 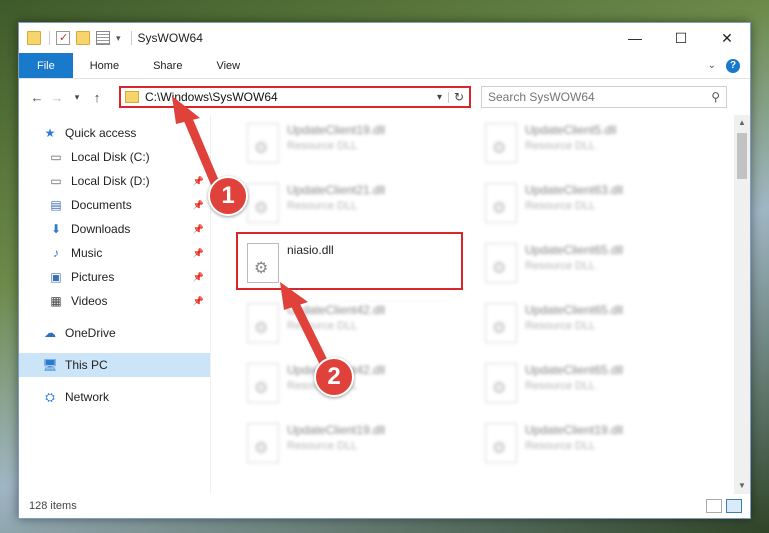 What do you see at coordinates (167, 65) in the screenshot?
I see `tab-share: Share` at bounding box center [167, 65].